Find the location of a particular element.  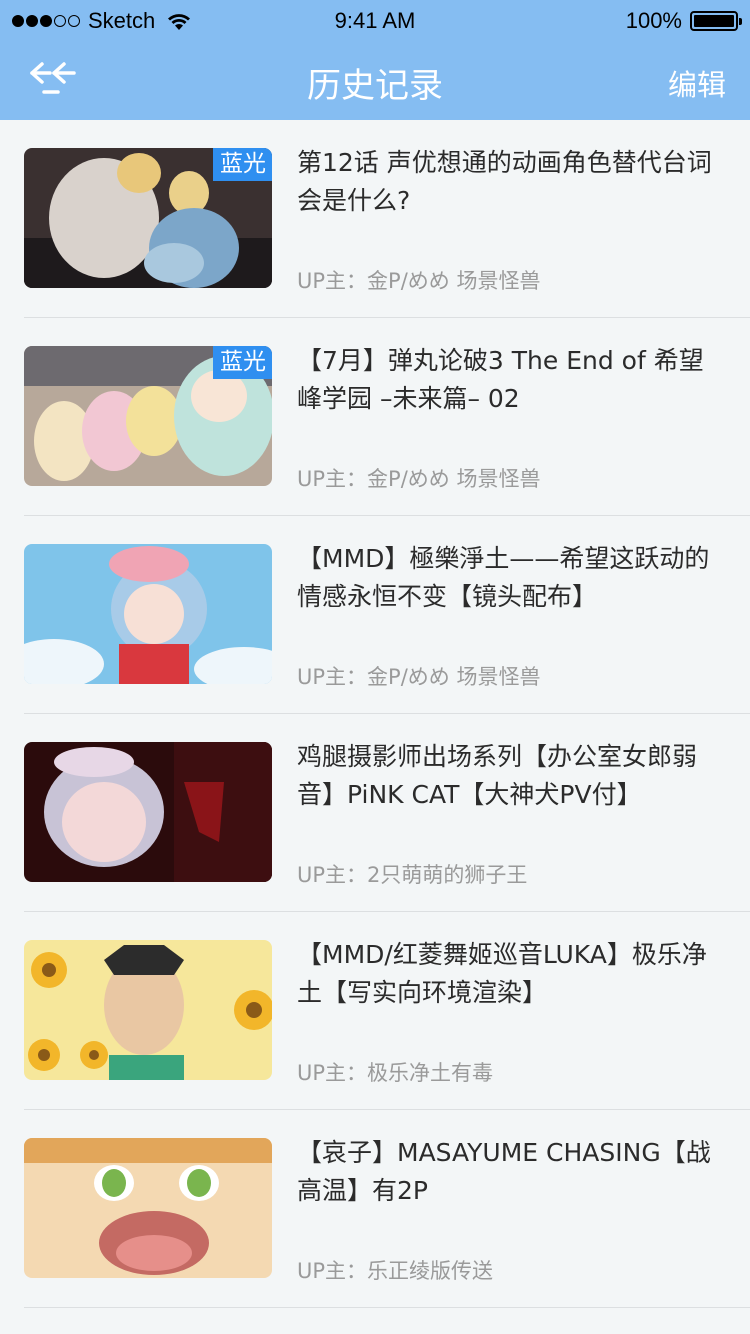

edit-button: 编辑 is located at coordinates (697, 83).